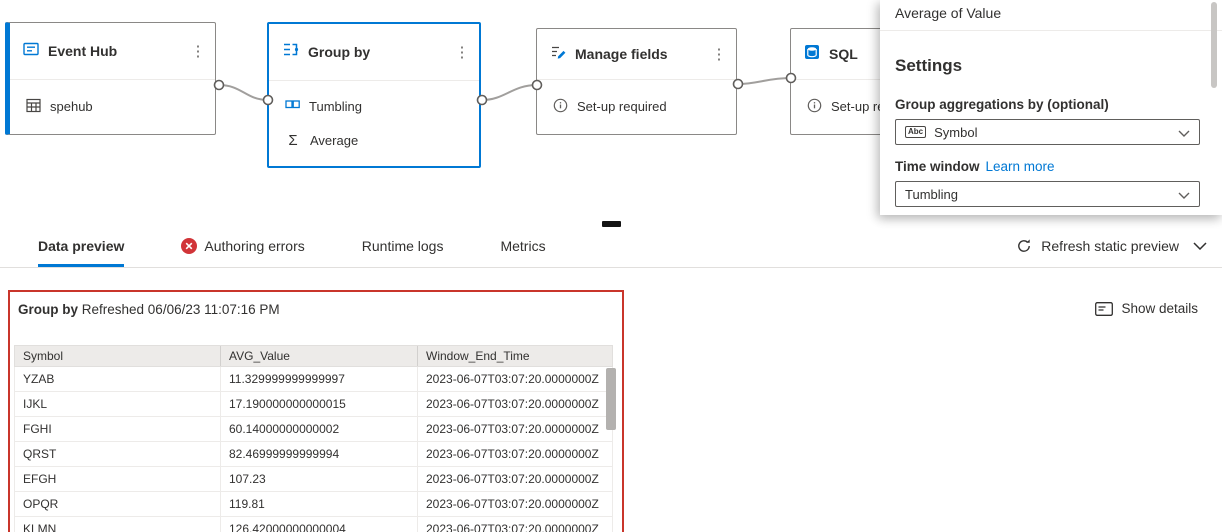 This screenshot has height=532, width=1222. What do you see at coordinates (31, 51) in the screenshot?
I see `event-hub-icon` at bounding box center [31, 51].